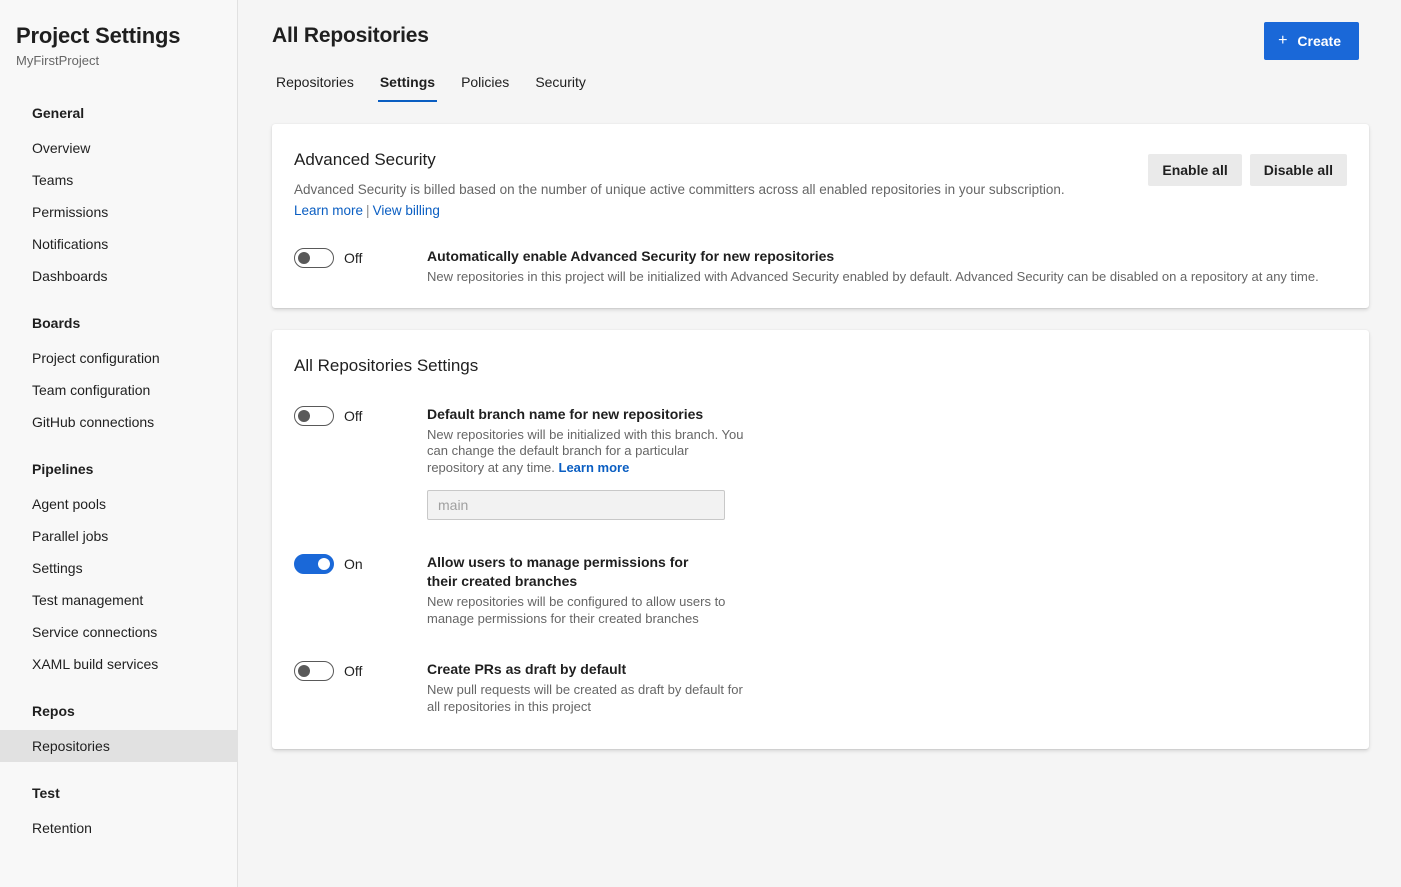 The height and width of the screenshot is (887, 1401). I want to click on sidebar-item-overview: Overview, so click(118, 148).